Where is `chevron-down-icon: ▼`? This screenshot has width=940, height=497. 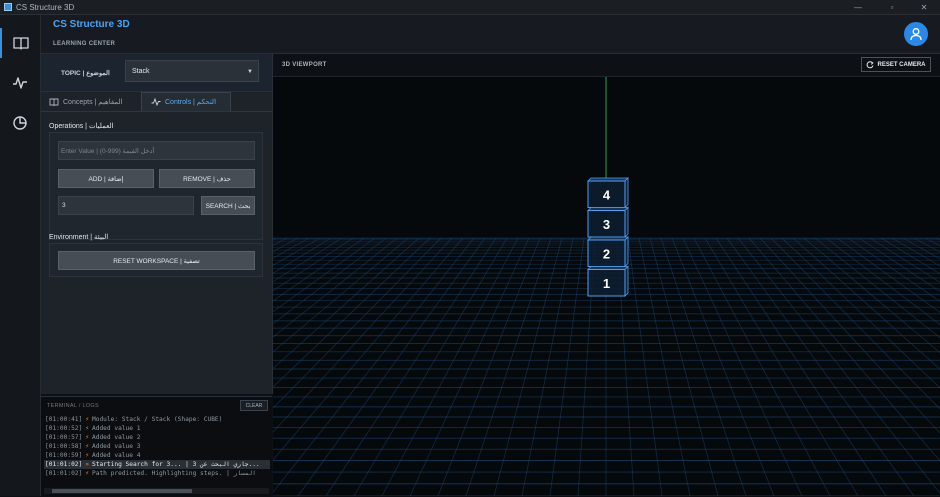 chevron-down-icon: ▼ is located at coordinates (250, 72).